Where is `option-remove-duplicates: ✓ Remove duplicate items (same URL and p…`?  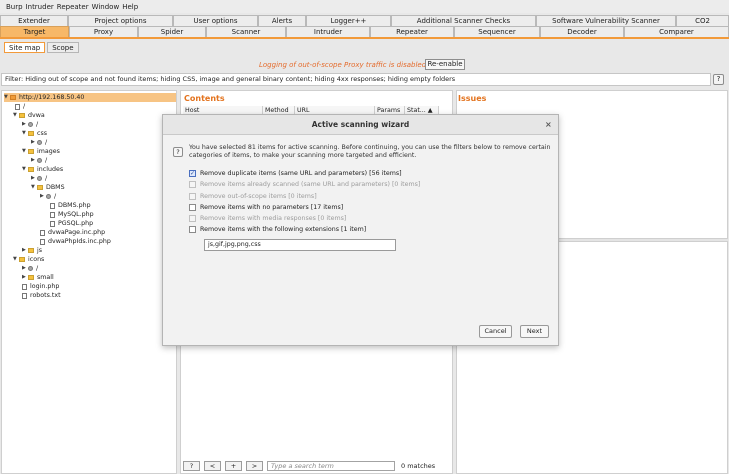 option-remove-duplicates: ✓ Remove duplicate items (same URL and p… is located at coordinates (295, 173).